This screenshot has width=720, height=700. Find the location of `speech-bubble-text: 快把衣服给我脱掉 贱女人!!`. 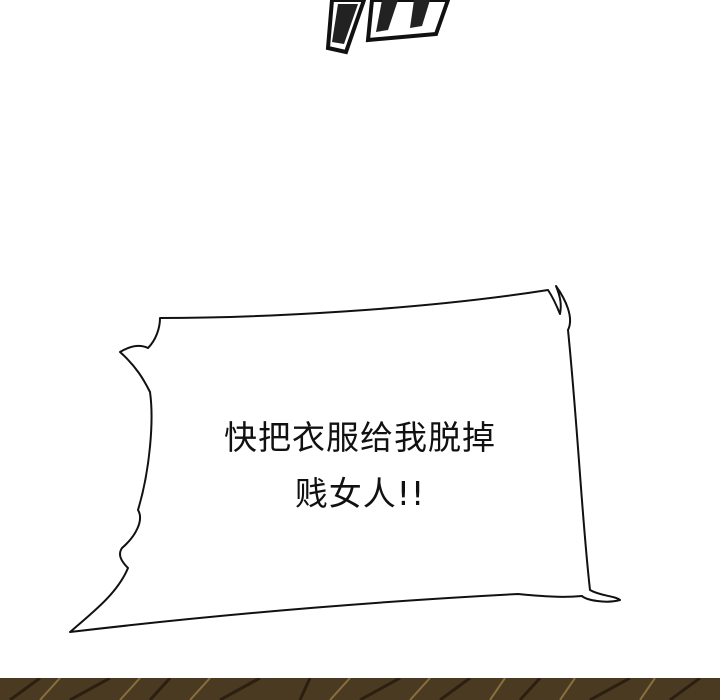

speech-bubble-text: 快把衣服给我脱掉 贱女人!! is located at coordinates (360, 466).